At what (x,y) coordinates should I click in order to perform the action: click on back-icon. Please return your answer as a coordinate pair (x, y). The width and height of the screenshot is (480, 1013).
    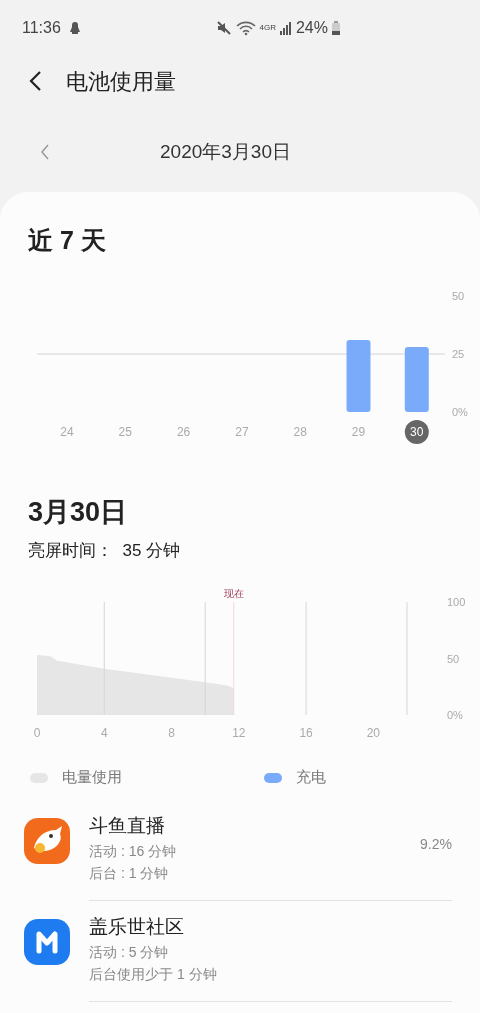
    Looking at the image, I should click on (35, 81).